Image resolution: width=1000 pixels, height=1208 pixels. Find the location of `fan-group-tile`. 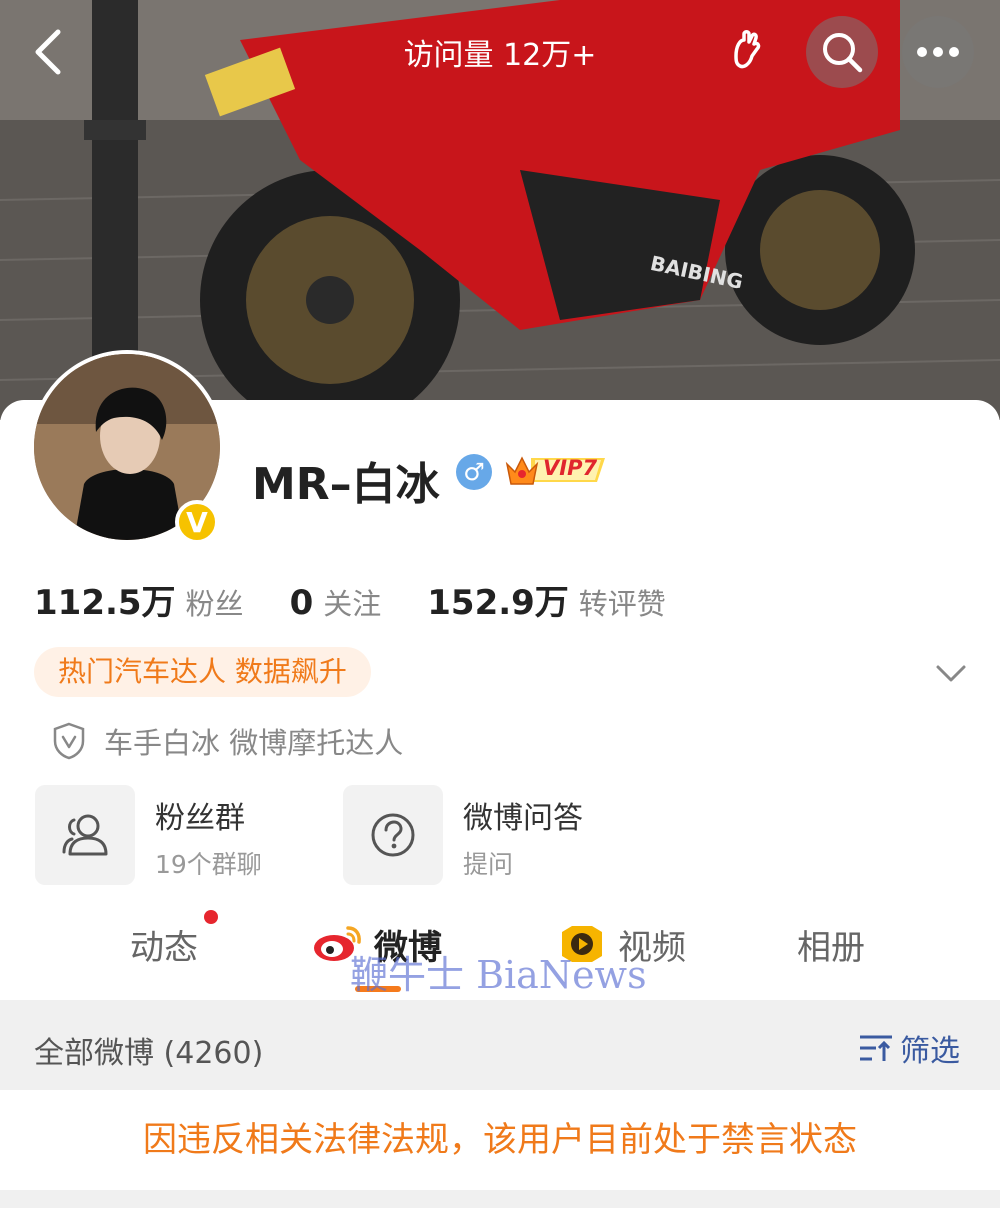

fan-group-tile is located at coordinates (85, 835).